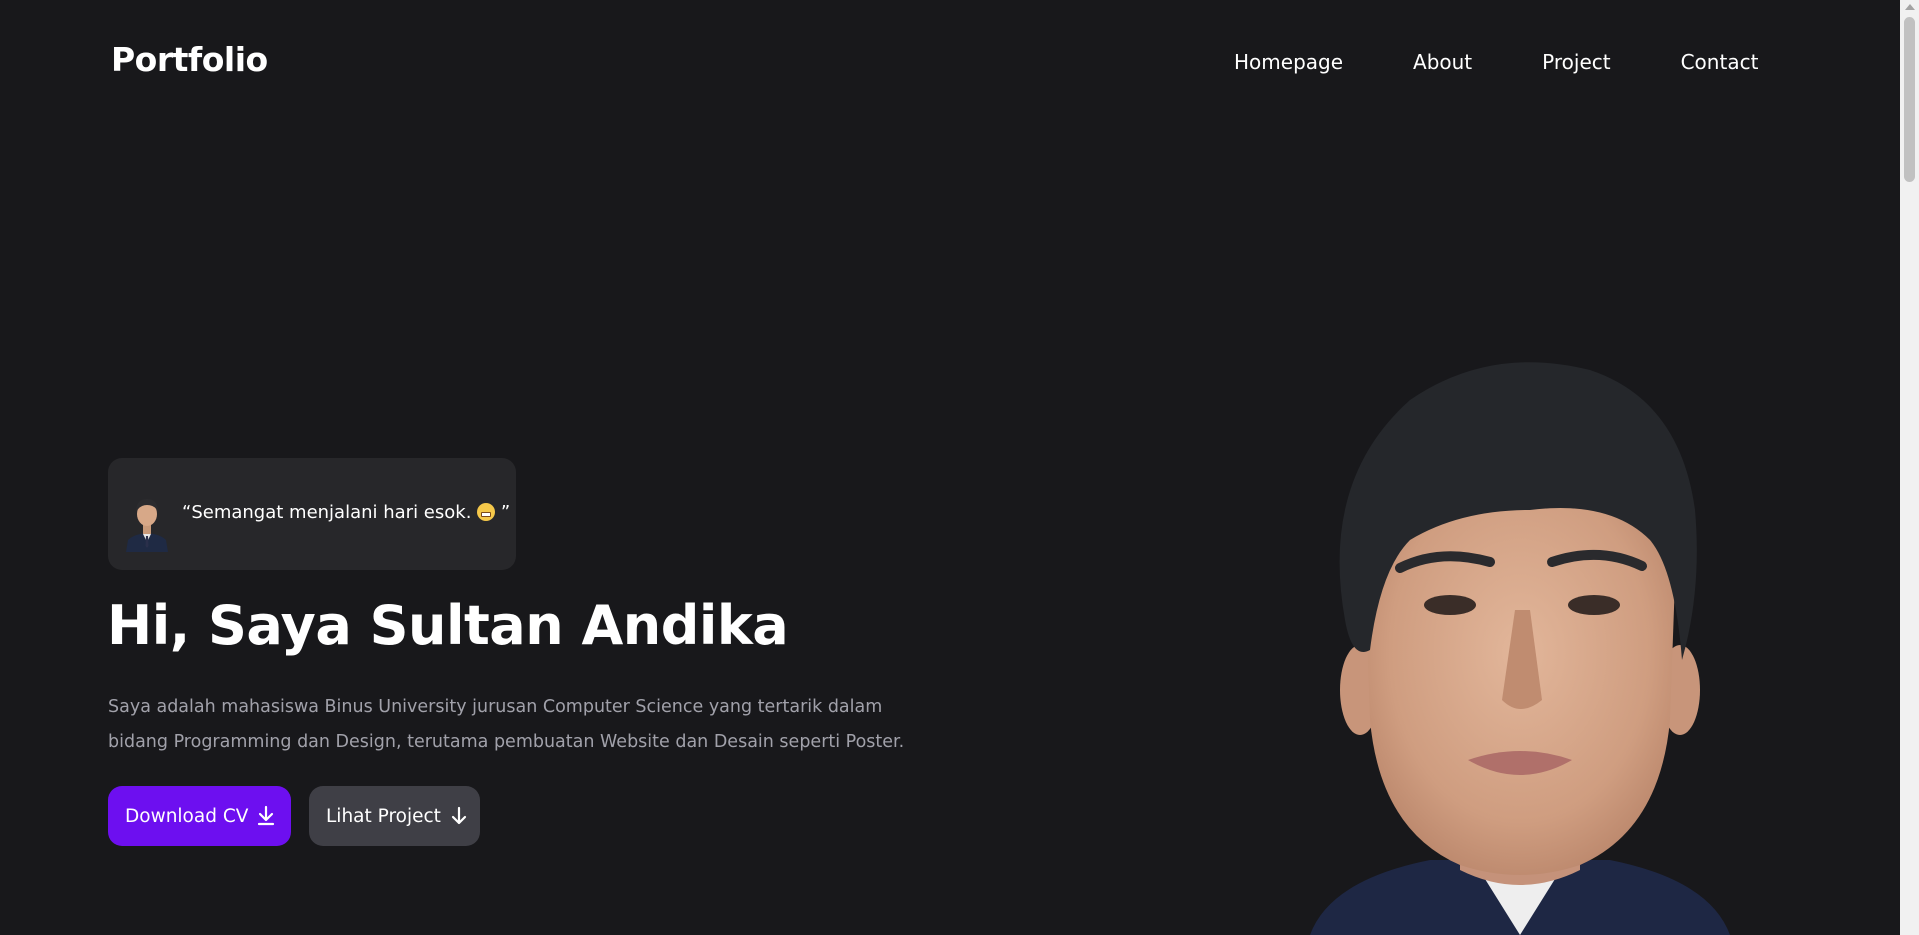  I want to click on download-cv-button: Download CV, so click(199, 816).